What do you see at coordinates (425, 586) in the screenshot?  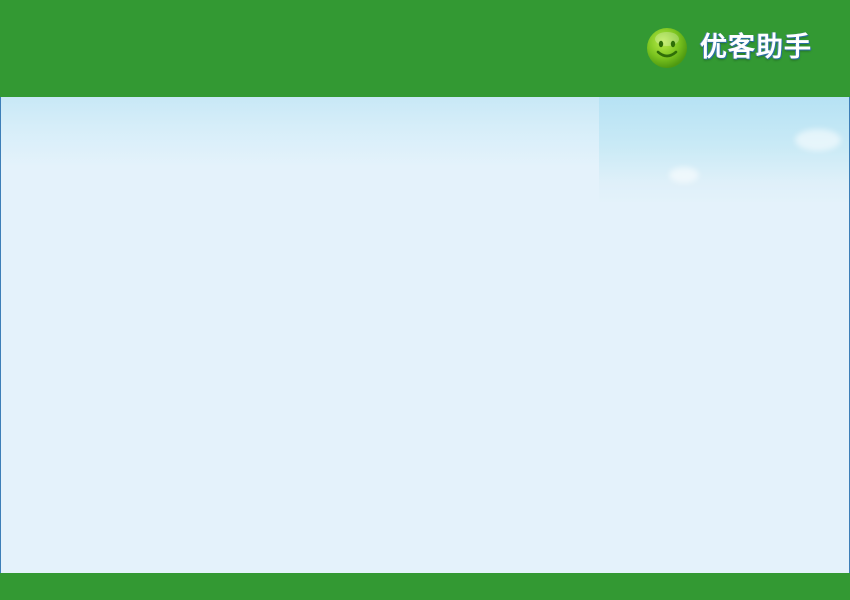 I see `footer-bar` at bounding box center [425, 586].